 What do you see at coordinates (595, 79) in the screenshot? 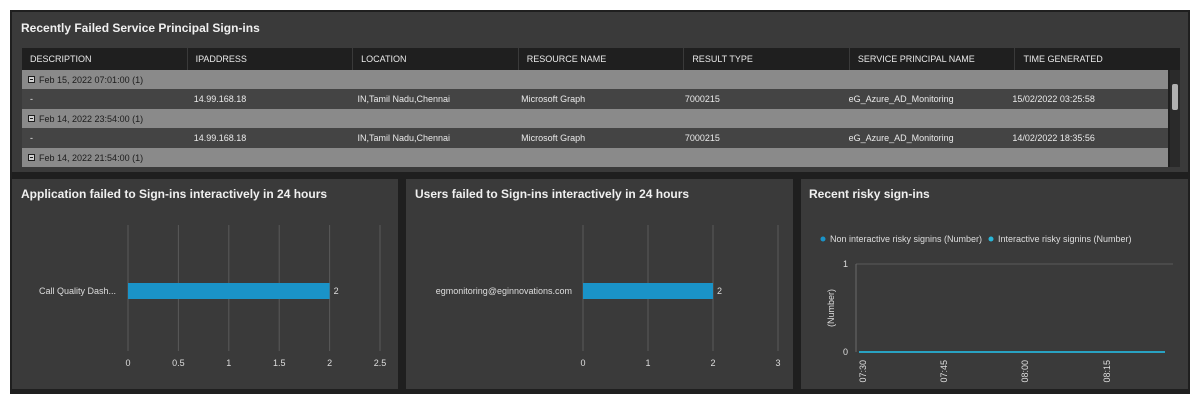
I see `group-row: Feb 15, 2022 07:01:00 (1)` at bounding box center [595, 79].